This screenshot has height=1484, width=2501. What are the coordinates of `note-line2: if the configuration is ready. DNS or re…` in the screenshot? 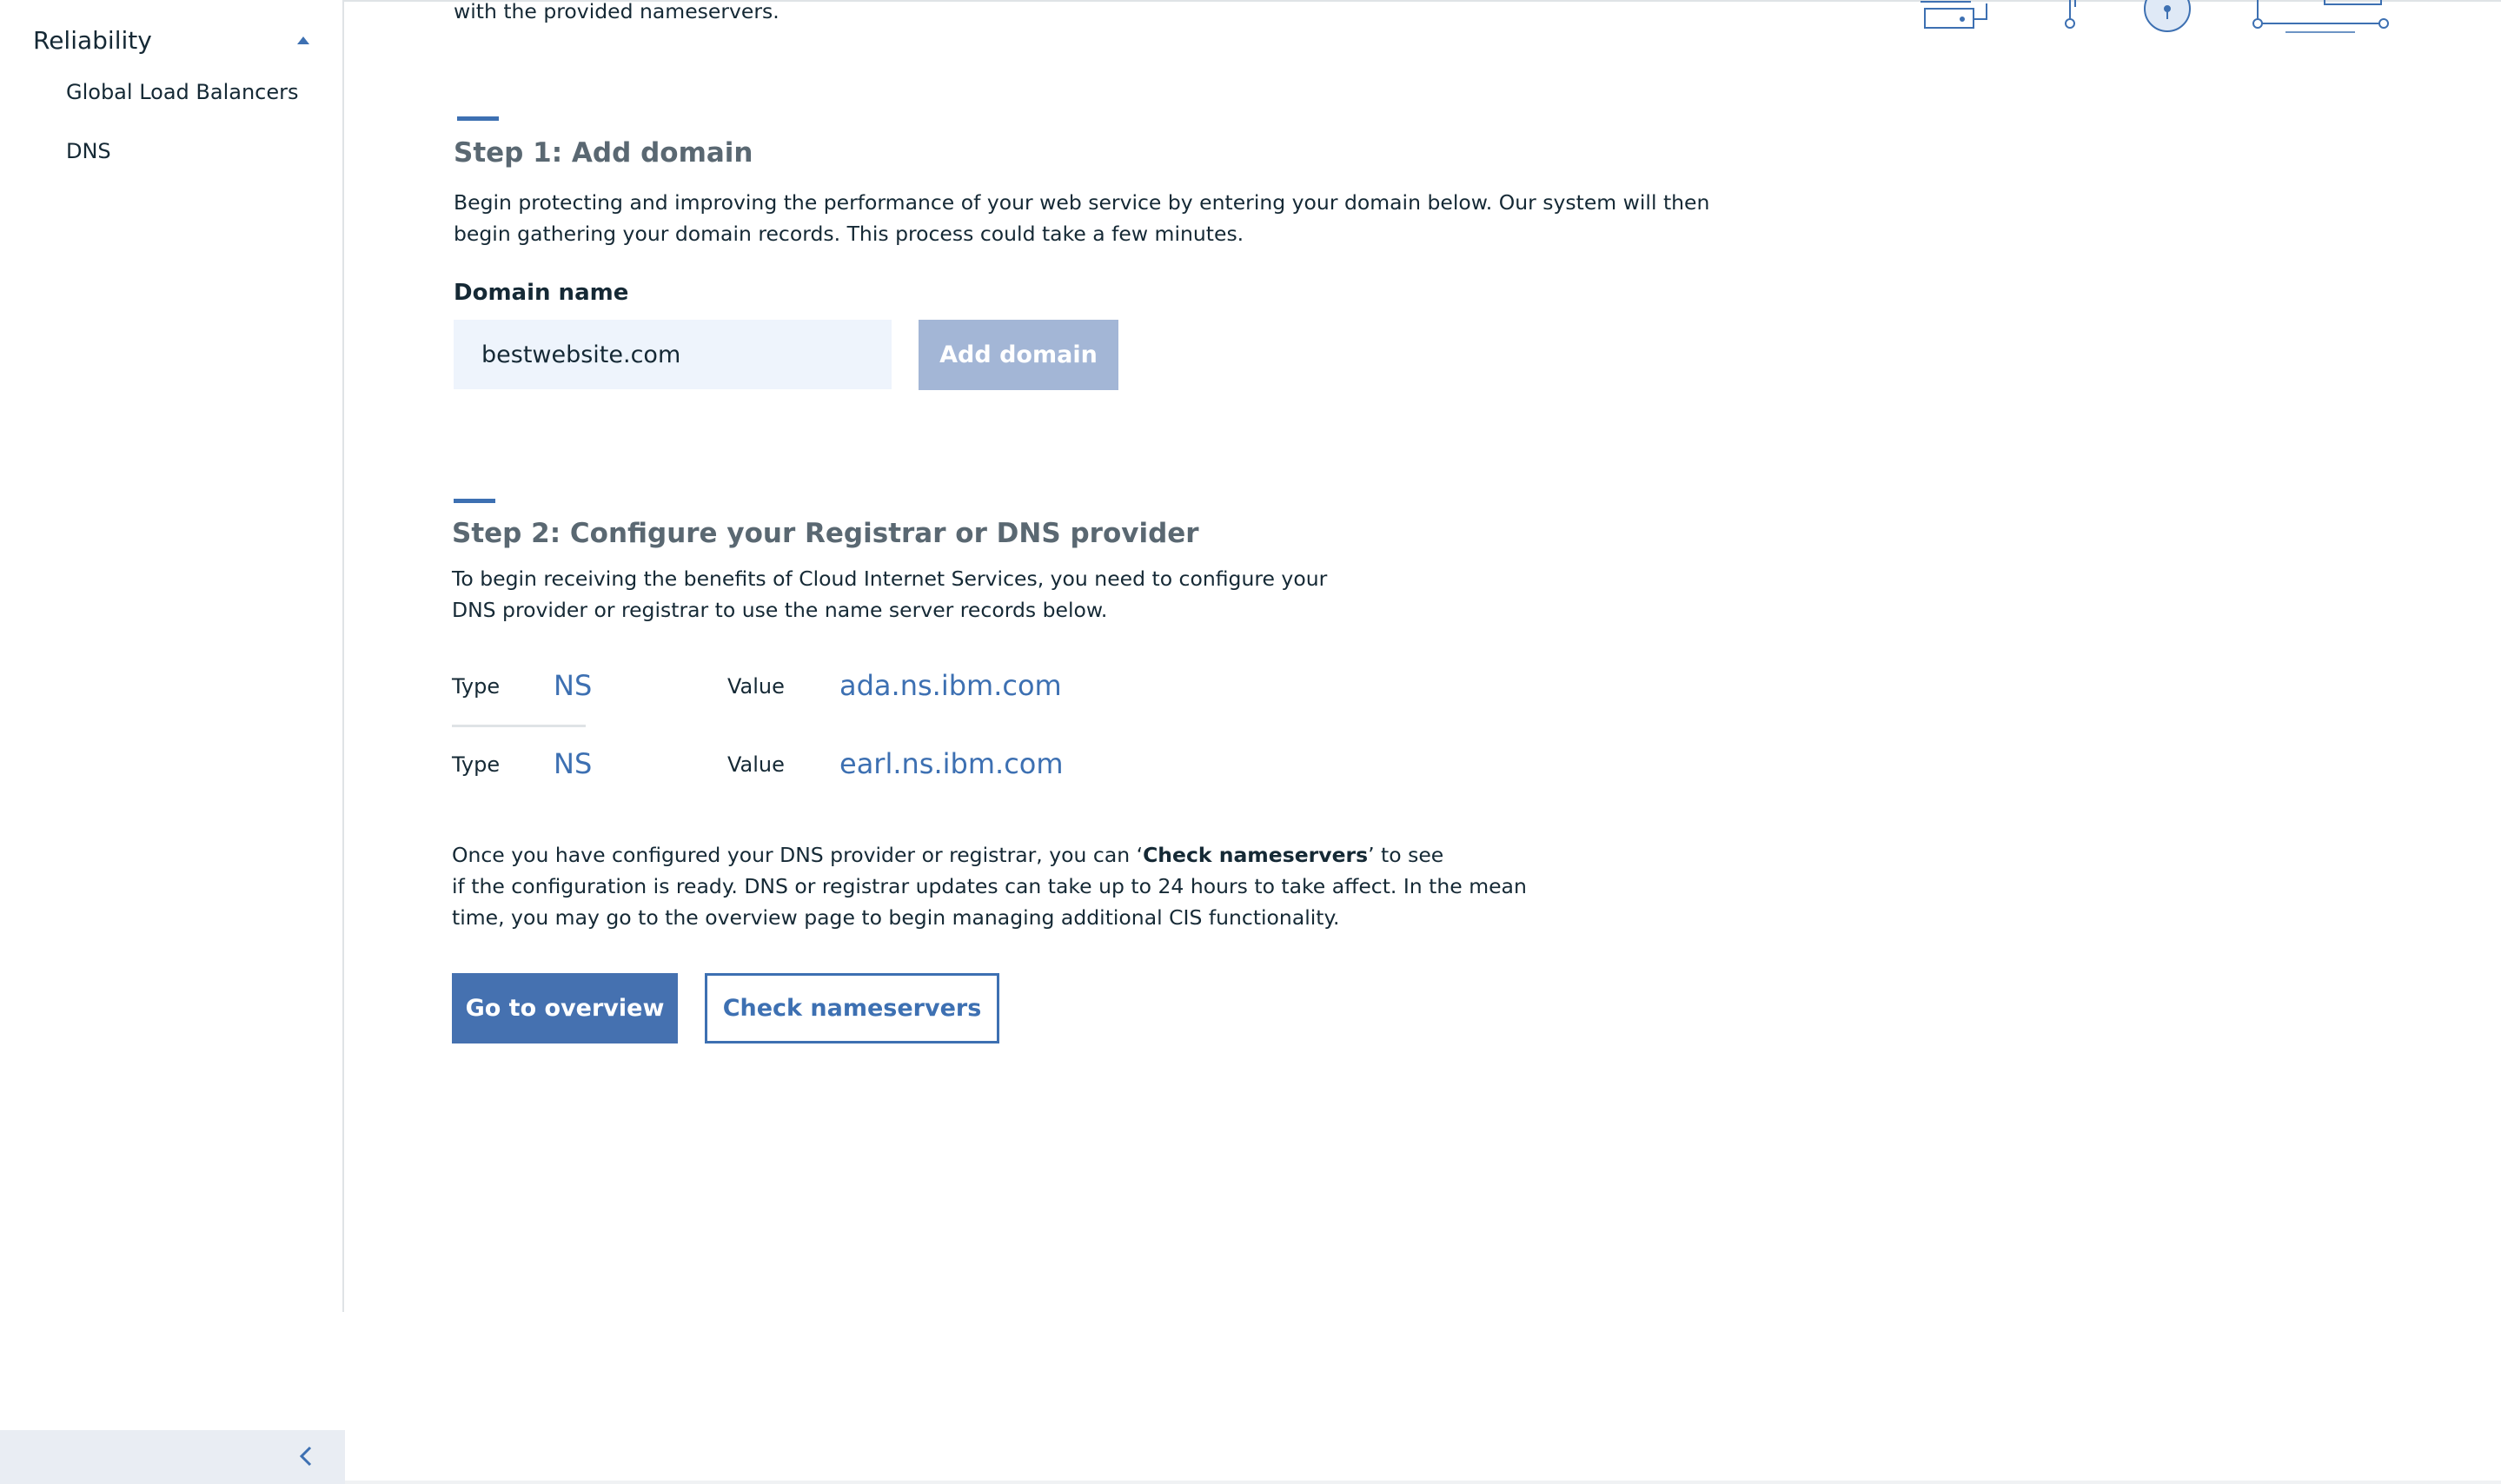 It's located at (989, 886).